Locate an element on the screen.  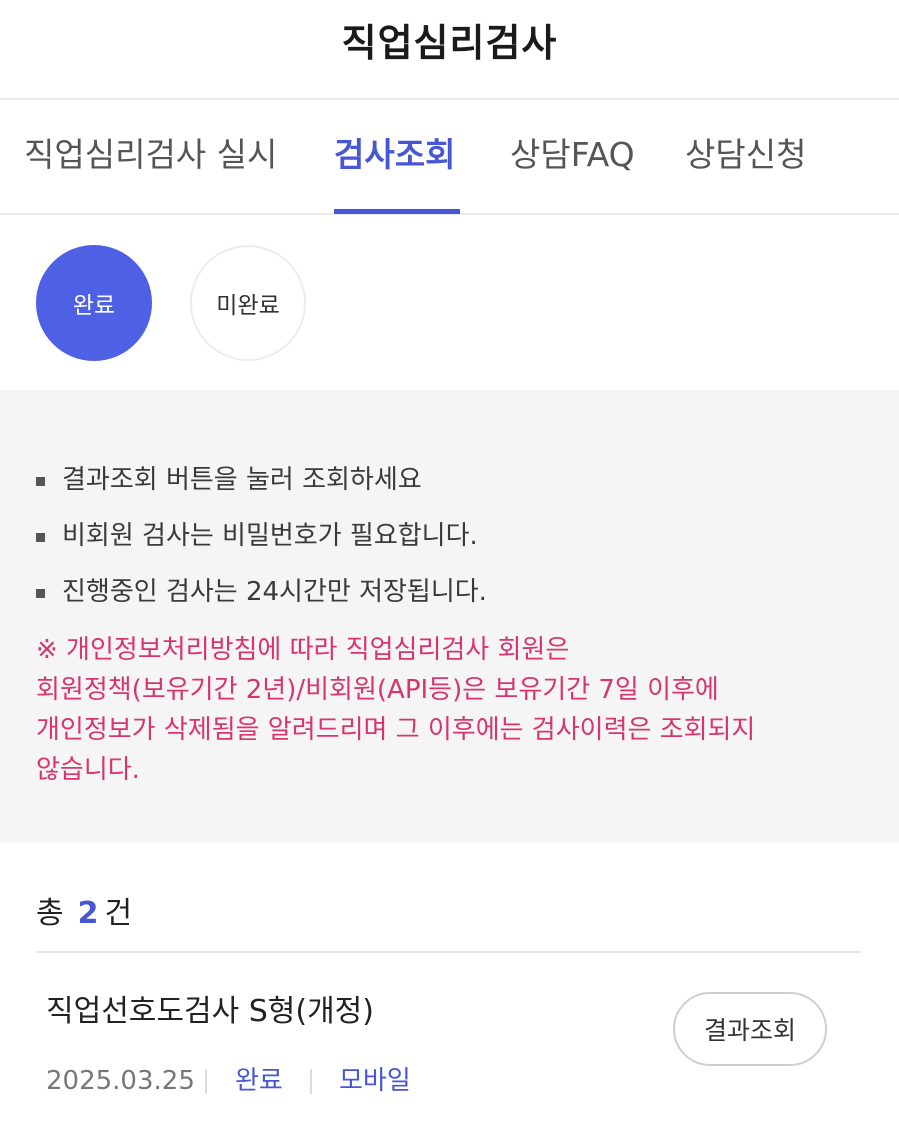
warning-line: ※ 개인정보처리방침에 따라 직업심리검사 회원은 is located at coordinates (303, 650).